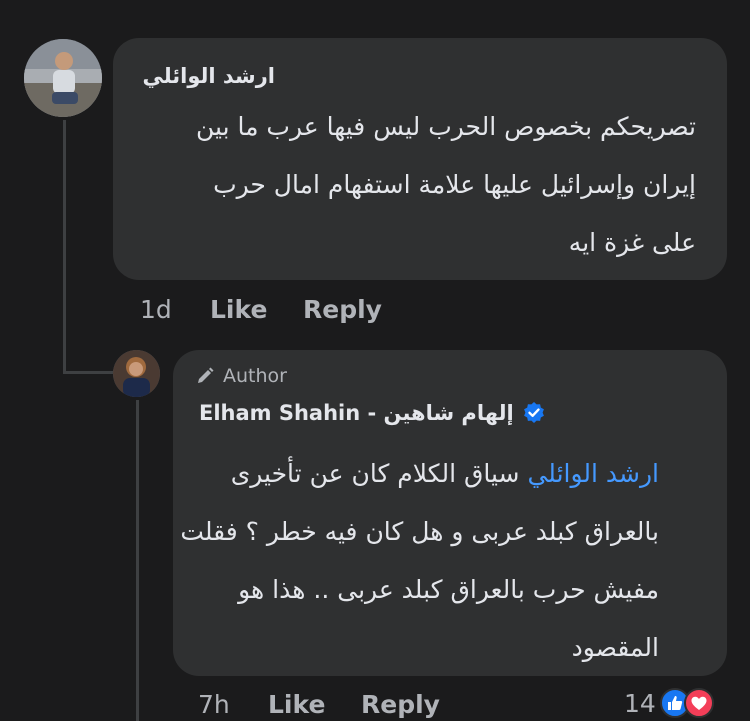  I want to click on author-badge: Author, so click(241, 376).